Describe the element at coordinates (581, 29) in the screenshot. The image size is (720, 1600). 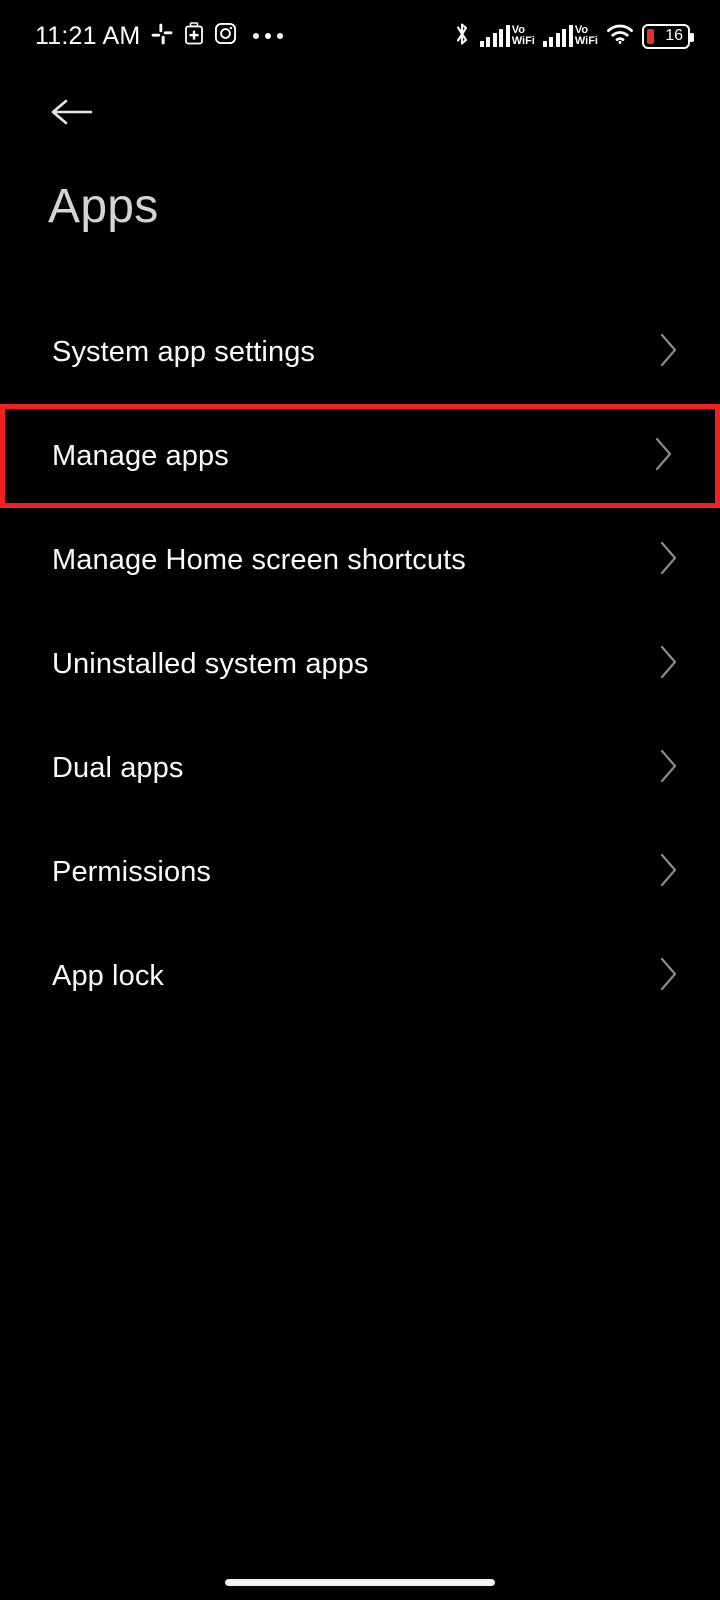
I see `vowifi-line1-sim2: Vo` at that location.